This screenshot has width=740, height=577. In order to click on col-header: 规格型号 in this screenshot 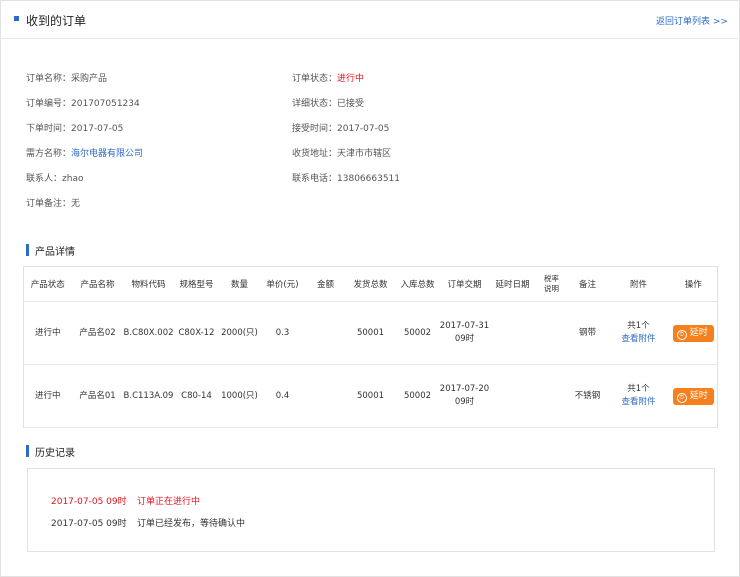, I will do `click(196, 284)`.